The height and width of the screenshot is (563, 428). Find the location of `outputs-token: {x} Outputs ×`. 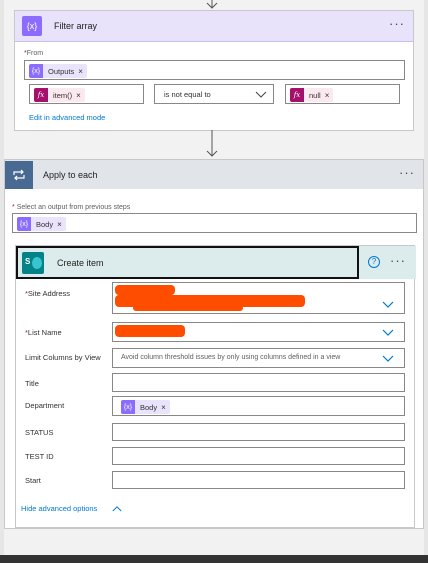

outputs-token: {x} Outputs × is located at coordinates (58, 71).